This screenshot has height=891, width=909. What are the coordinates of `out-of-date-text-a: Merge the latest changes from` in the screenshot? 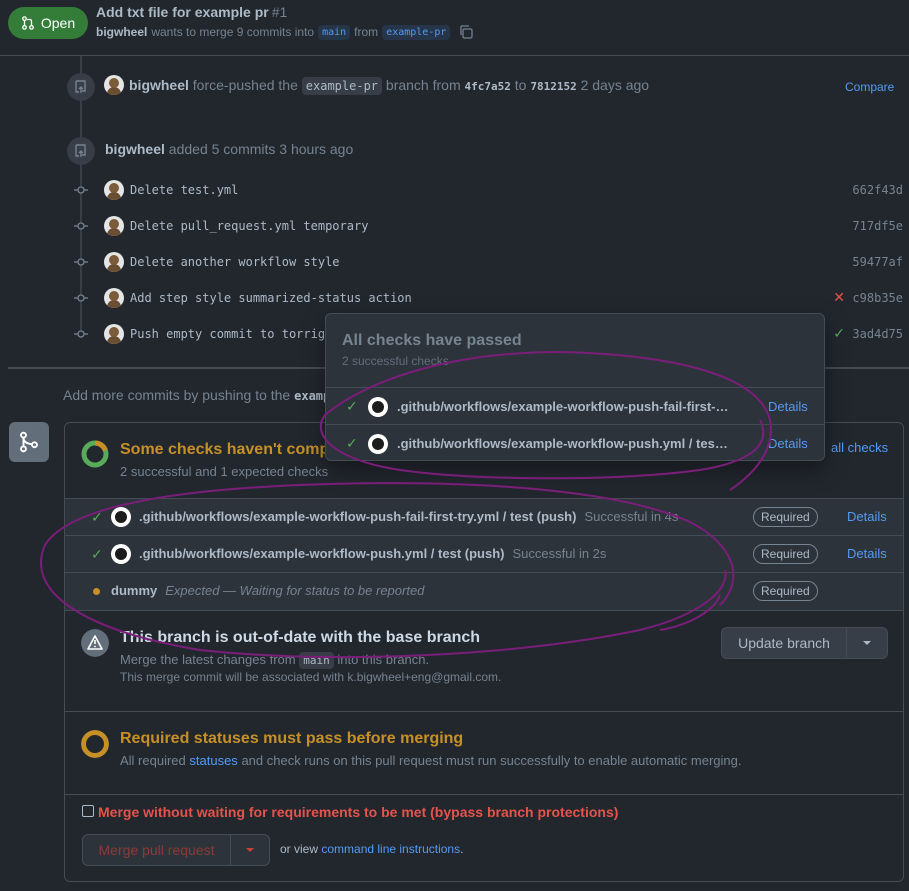 It's located at (208, 659).